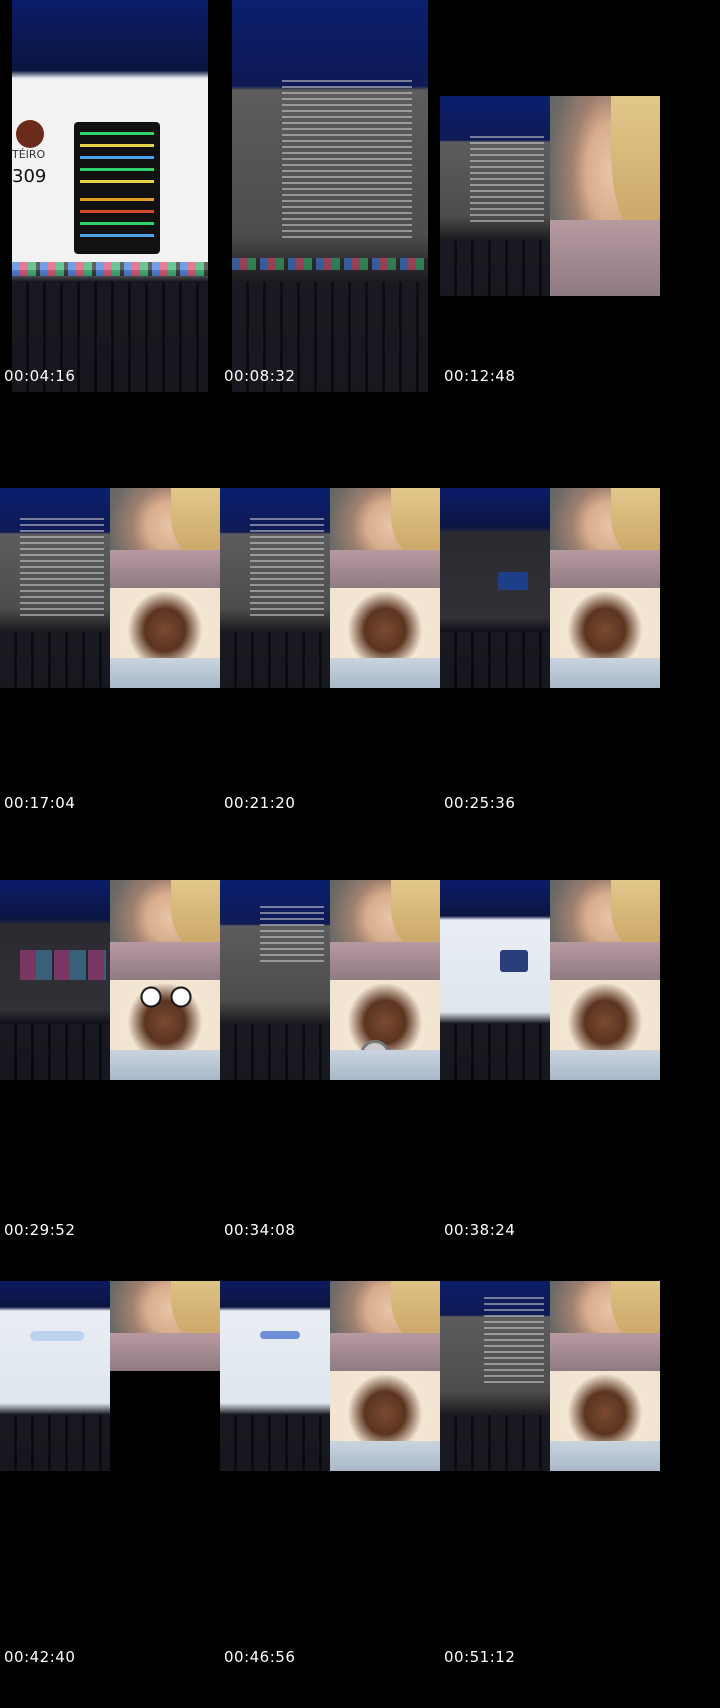 The image size is (720, 1708). I want to click on document-text, so click(347, 160).